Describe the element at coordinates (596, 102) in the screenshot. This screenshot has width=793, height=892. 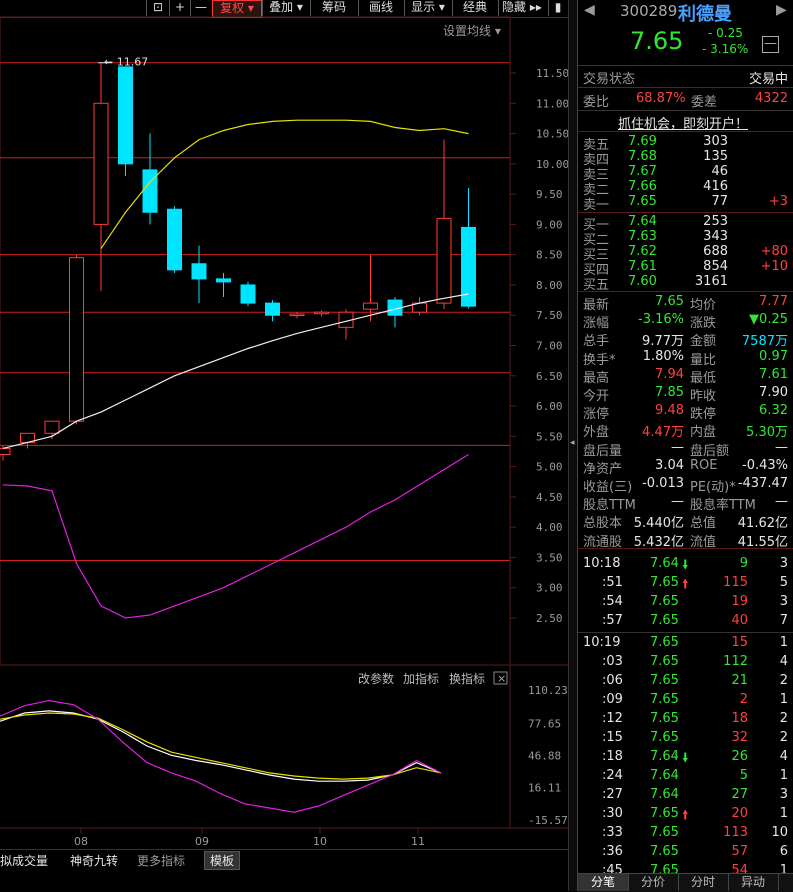
I see `wb-label: 委比` at that location.